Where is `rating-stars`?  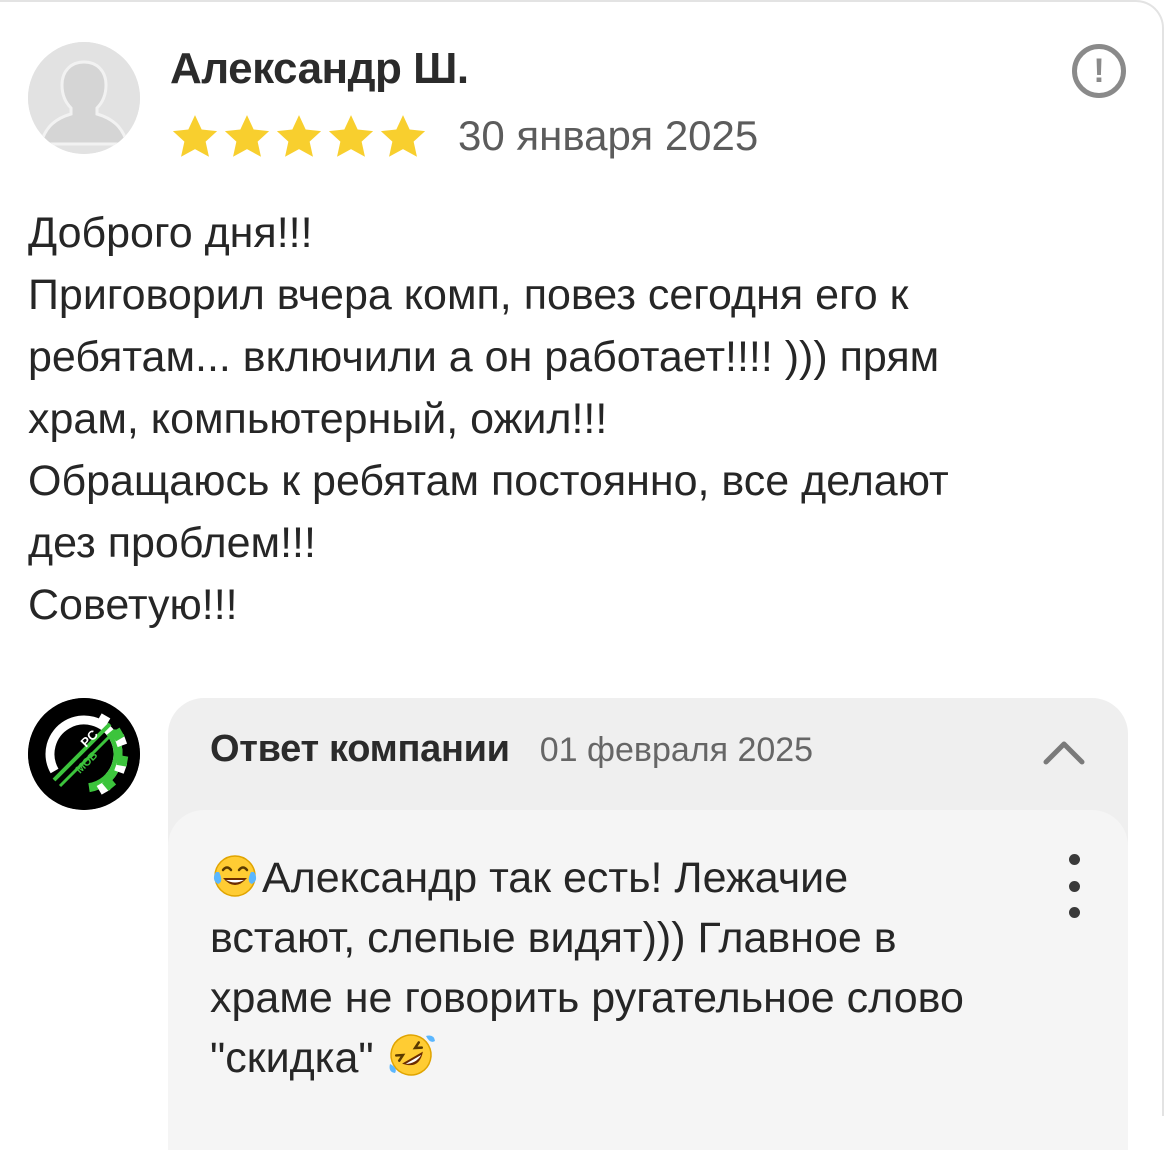
rating-stars is located at coordinates (299, 137).